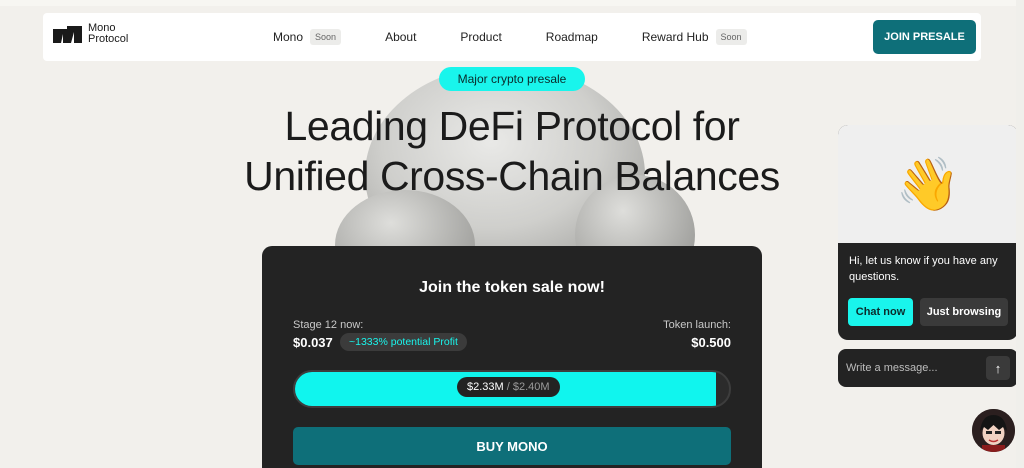  I want to click on goal-amount: $2.40M, so click(531, 387).